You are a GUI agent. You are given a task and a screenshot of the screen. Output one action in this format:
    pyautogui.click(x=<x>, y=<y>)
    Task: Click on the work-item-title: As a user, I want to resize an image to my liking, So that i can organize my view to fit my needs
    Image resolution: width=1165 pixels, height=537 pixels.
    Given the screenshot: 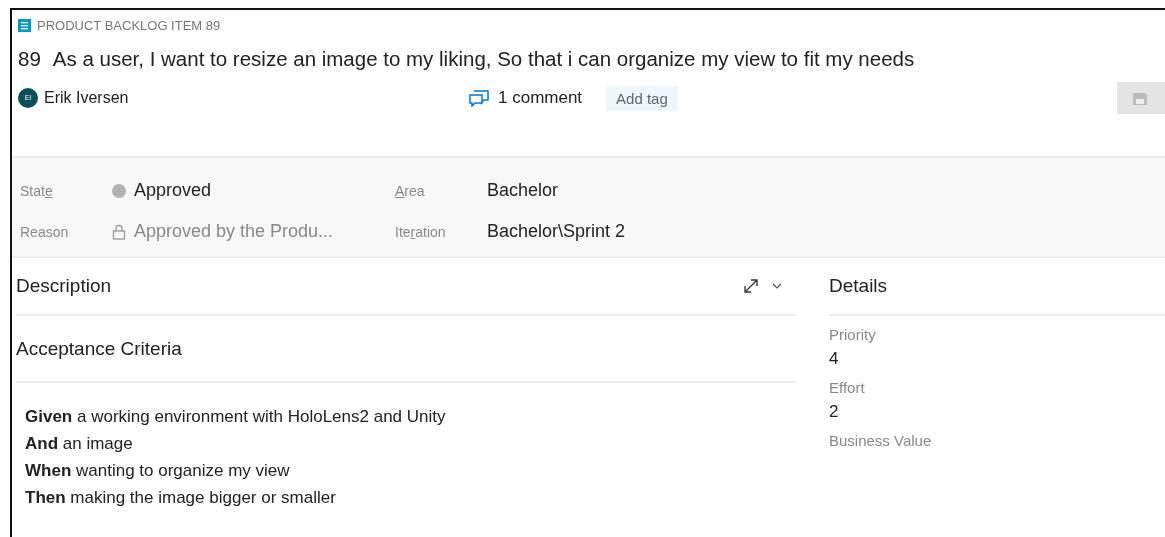 What is the action you would take?
    pyautogui.click(x=483, y=59)
    